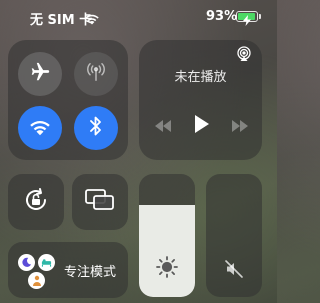  I want to click on screen-mirroring-button, so click(100, 202).